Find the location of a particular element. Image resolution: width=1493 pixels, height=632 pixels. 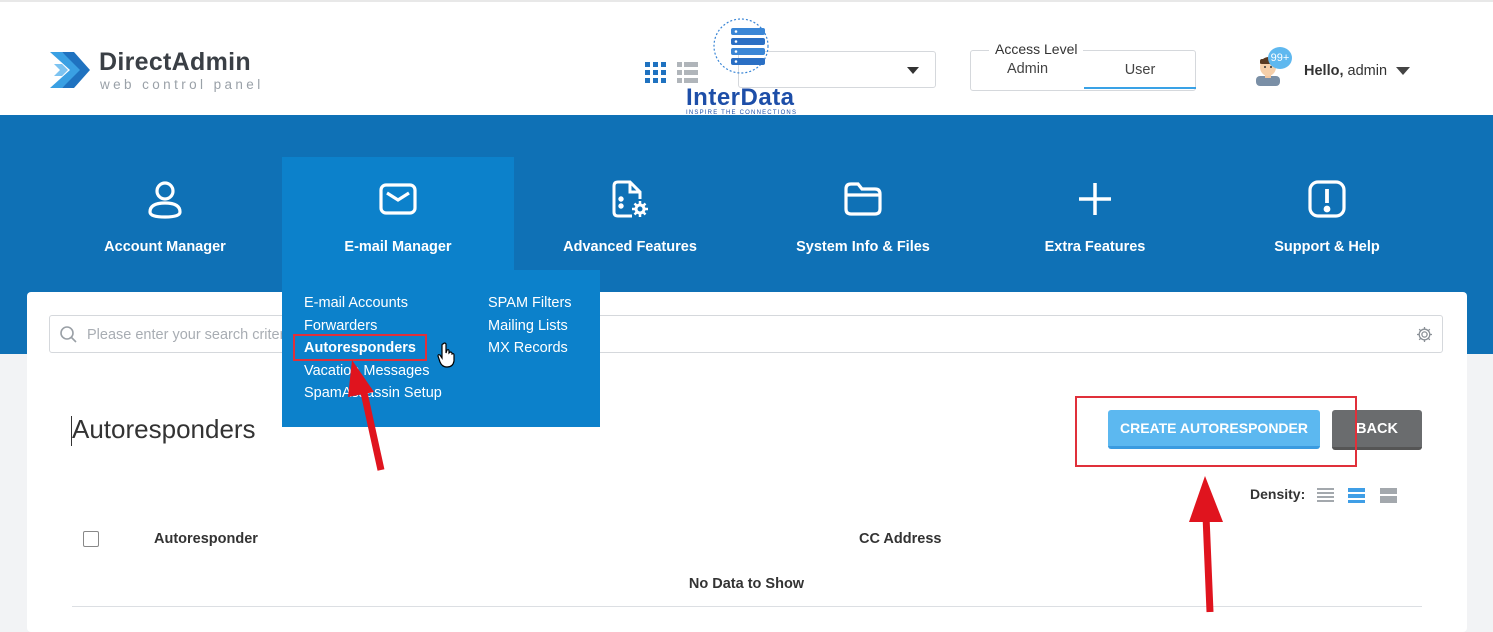

menu-spam-filters: SPAM Filters is located at coordinates (530, 303).